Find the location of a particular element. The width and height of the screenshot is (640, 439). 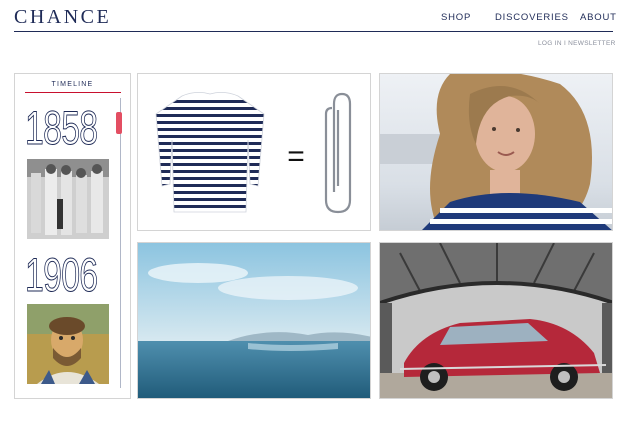

equals-sign: = is located at coordinates (296, 156).